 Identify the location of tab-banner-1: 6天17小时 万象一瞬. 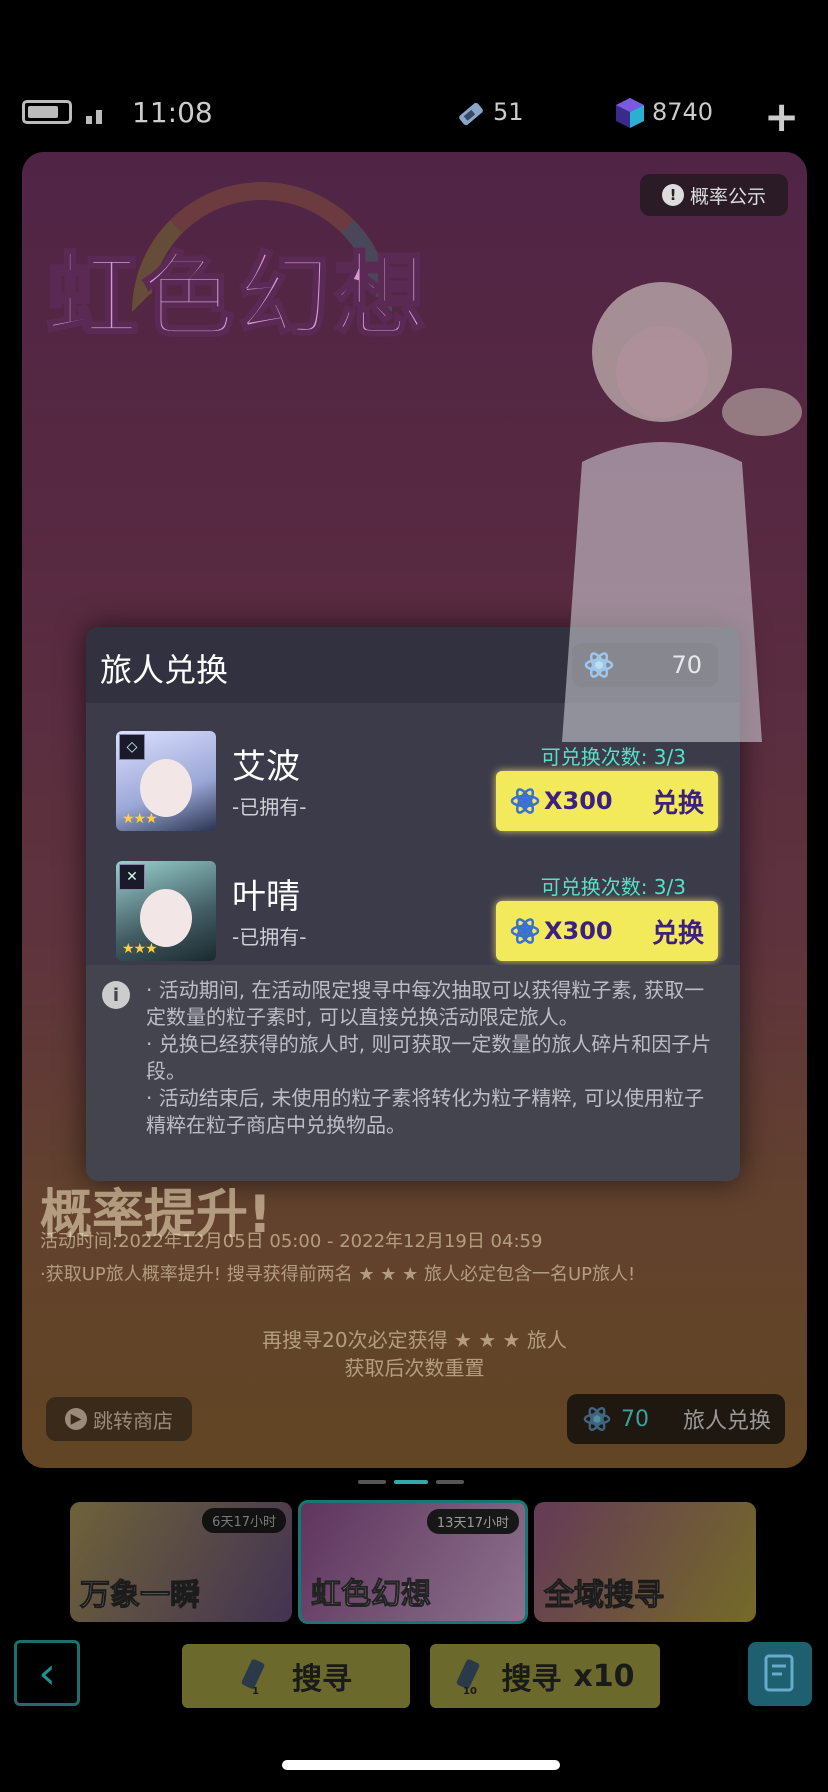
(181, 1562).